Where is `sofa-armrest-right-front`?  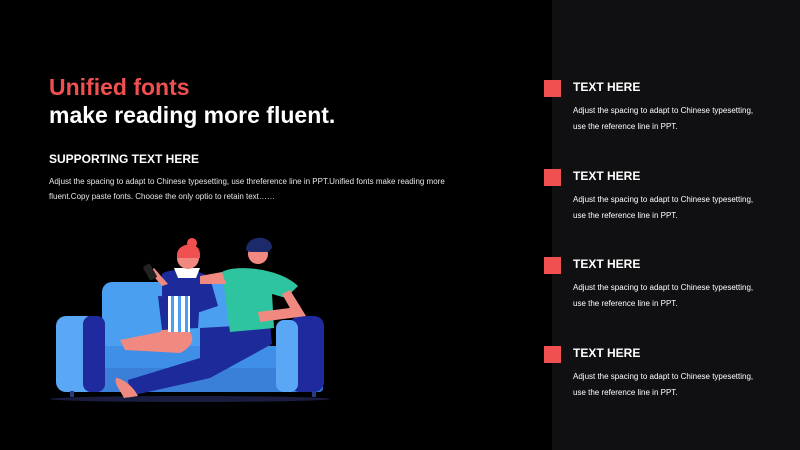 sofa-armrest-right-front is located at coordinates (287, 356).